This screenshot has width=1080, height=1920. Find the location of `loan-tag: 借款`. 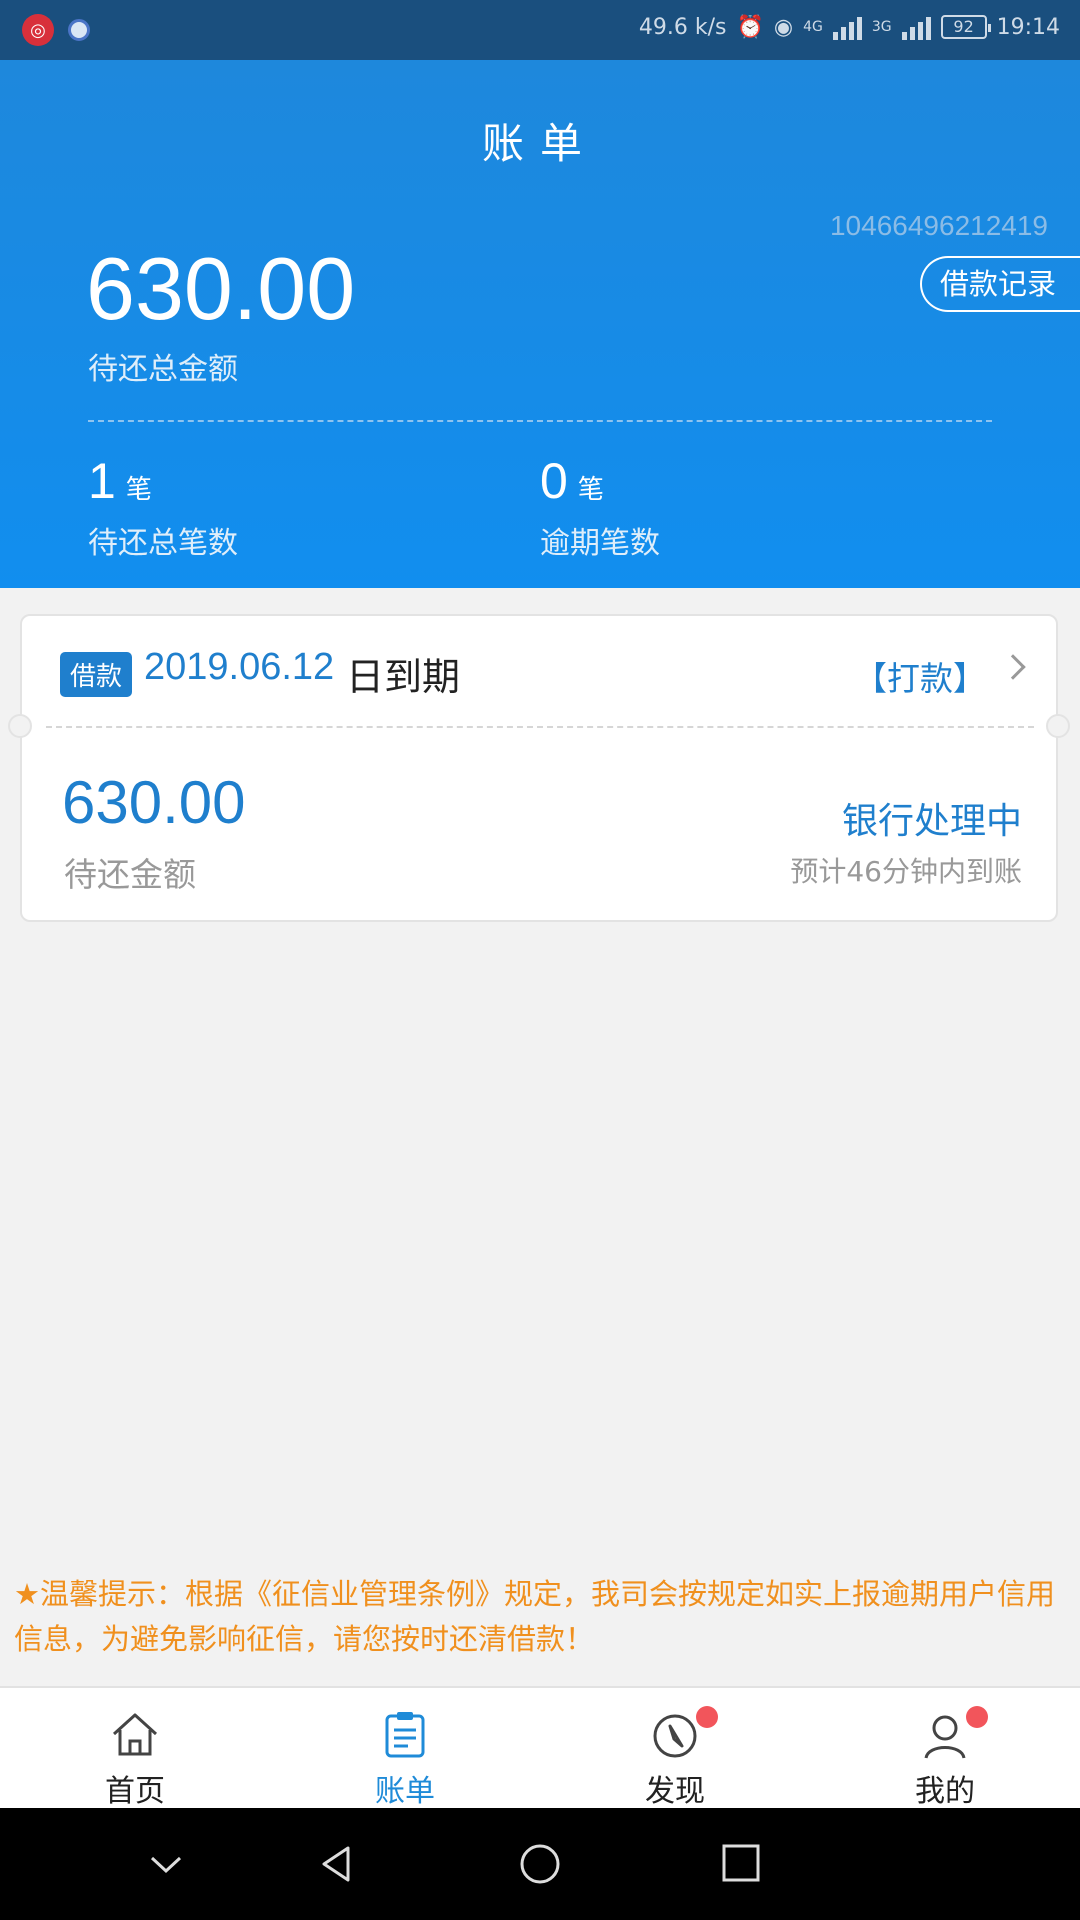

loan-tag: 借款 is located at coordinates (96, 674).